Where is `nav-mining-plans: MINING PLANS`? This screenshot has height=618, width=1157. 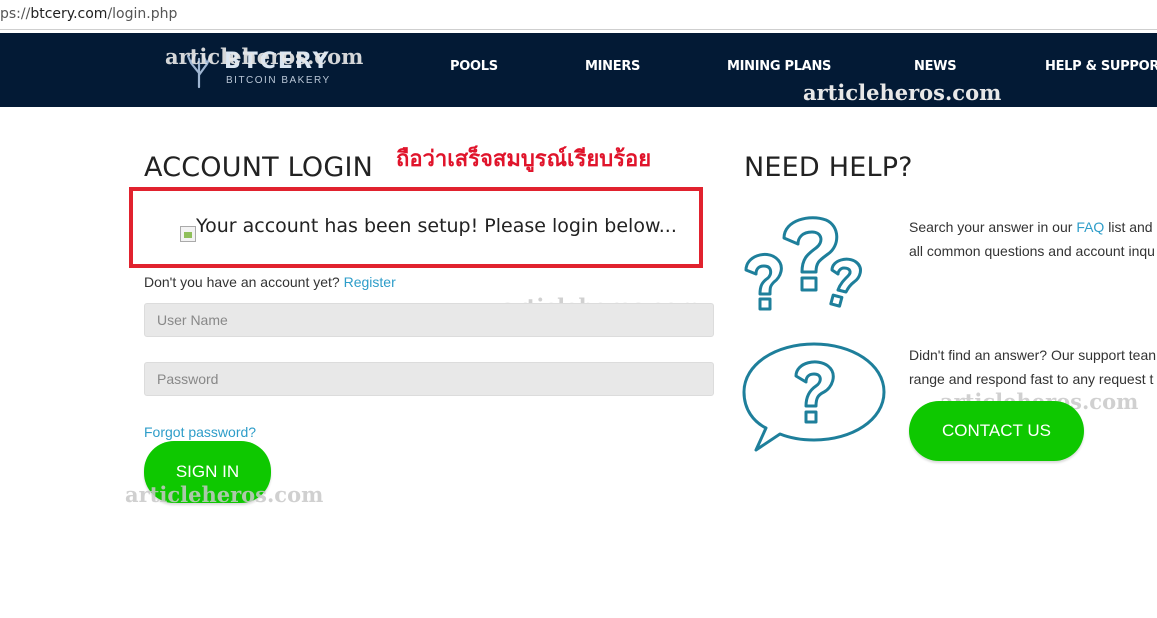 nav-mining-plans: MINING PLANS is located at coordinates (779, 66).